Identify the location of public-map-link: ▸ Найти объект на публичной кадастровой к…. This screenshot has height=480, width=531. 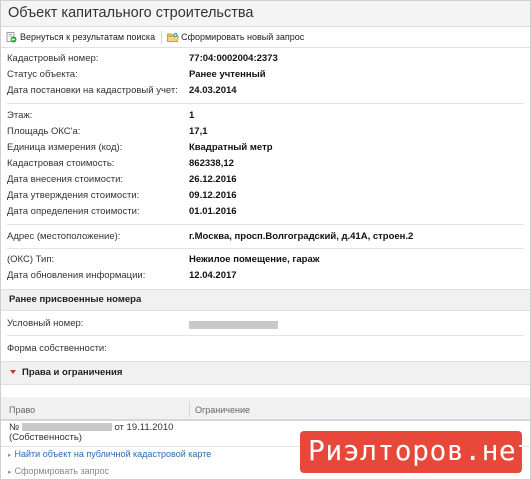
(109, 454).